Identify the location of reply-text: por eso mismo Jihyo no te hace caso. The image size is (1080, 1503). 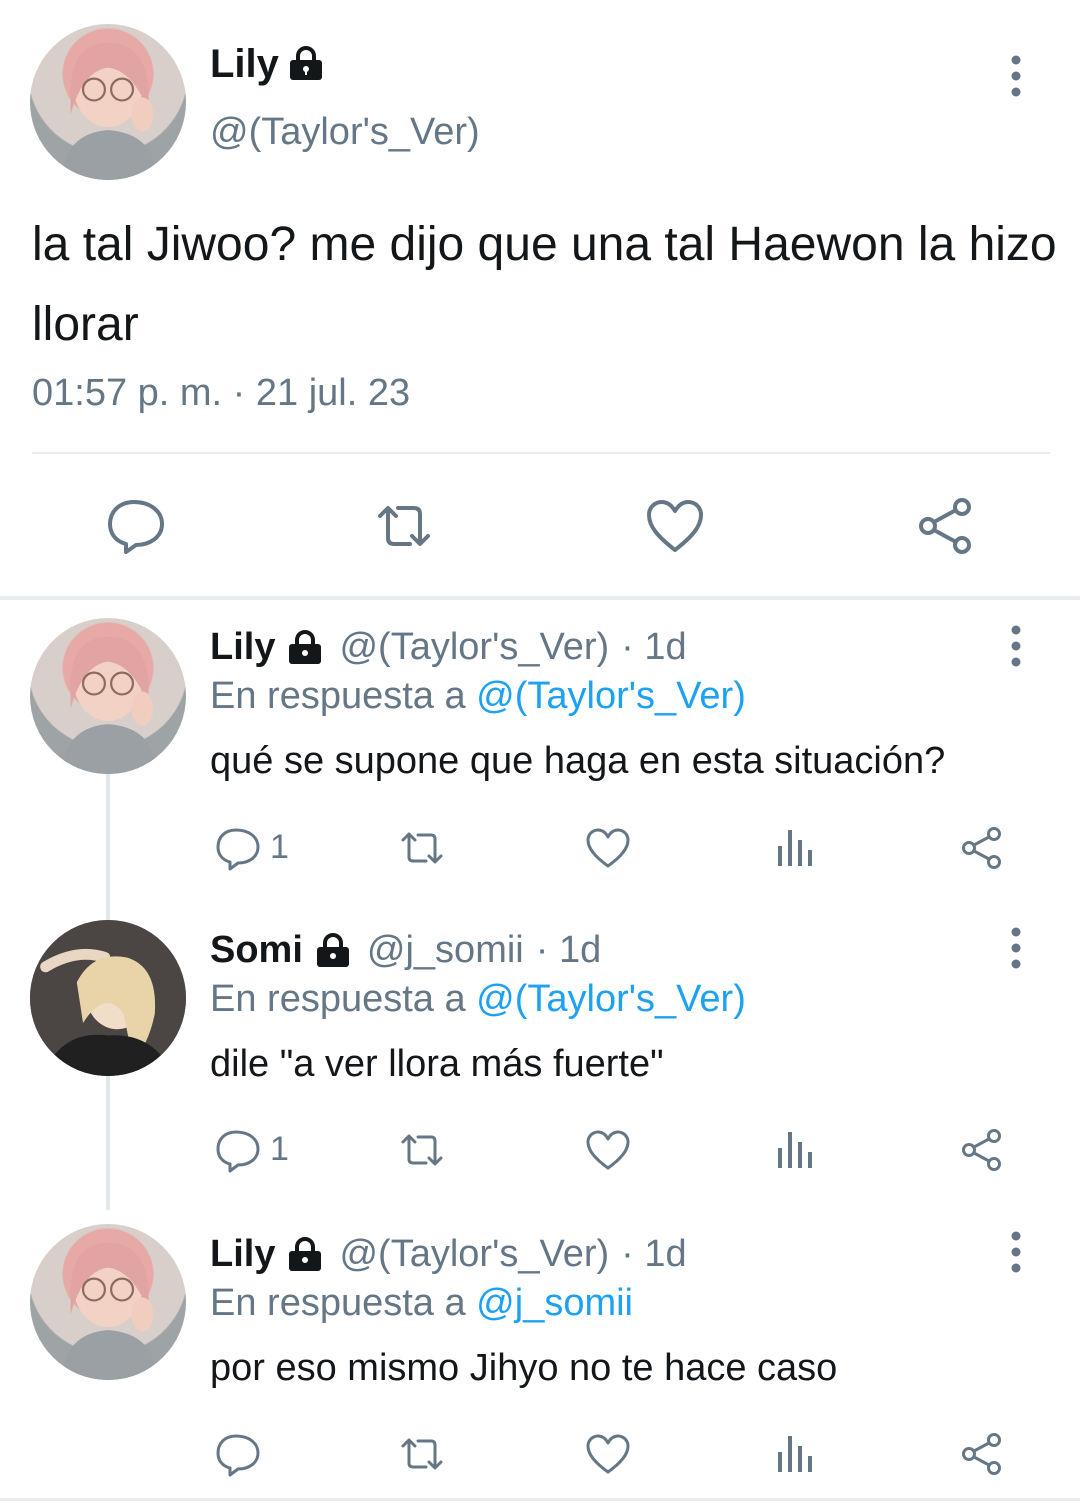
(524, 1368).